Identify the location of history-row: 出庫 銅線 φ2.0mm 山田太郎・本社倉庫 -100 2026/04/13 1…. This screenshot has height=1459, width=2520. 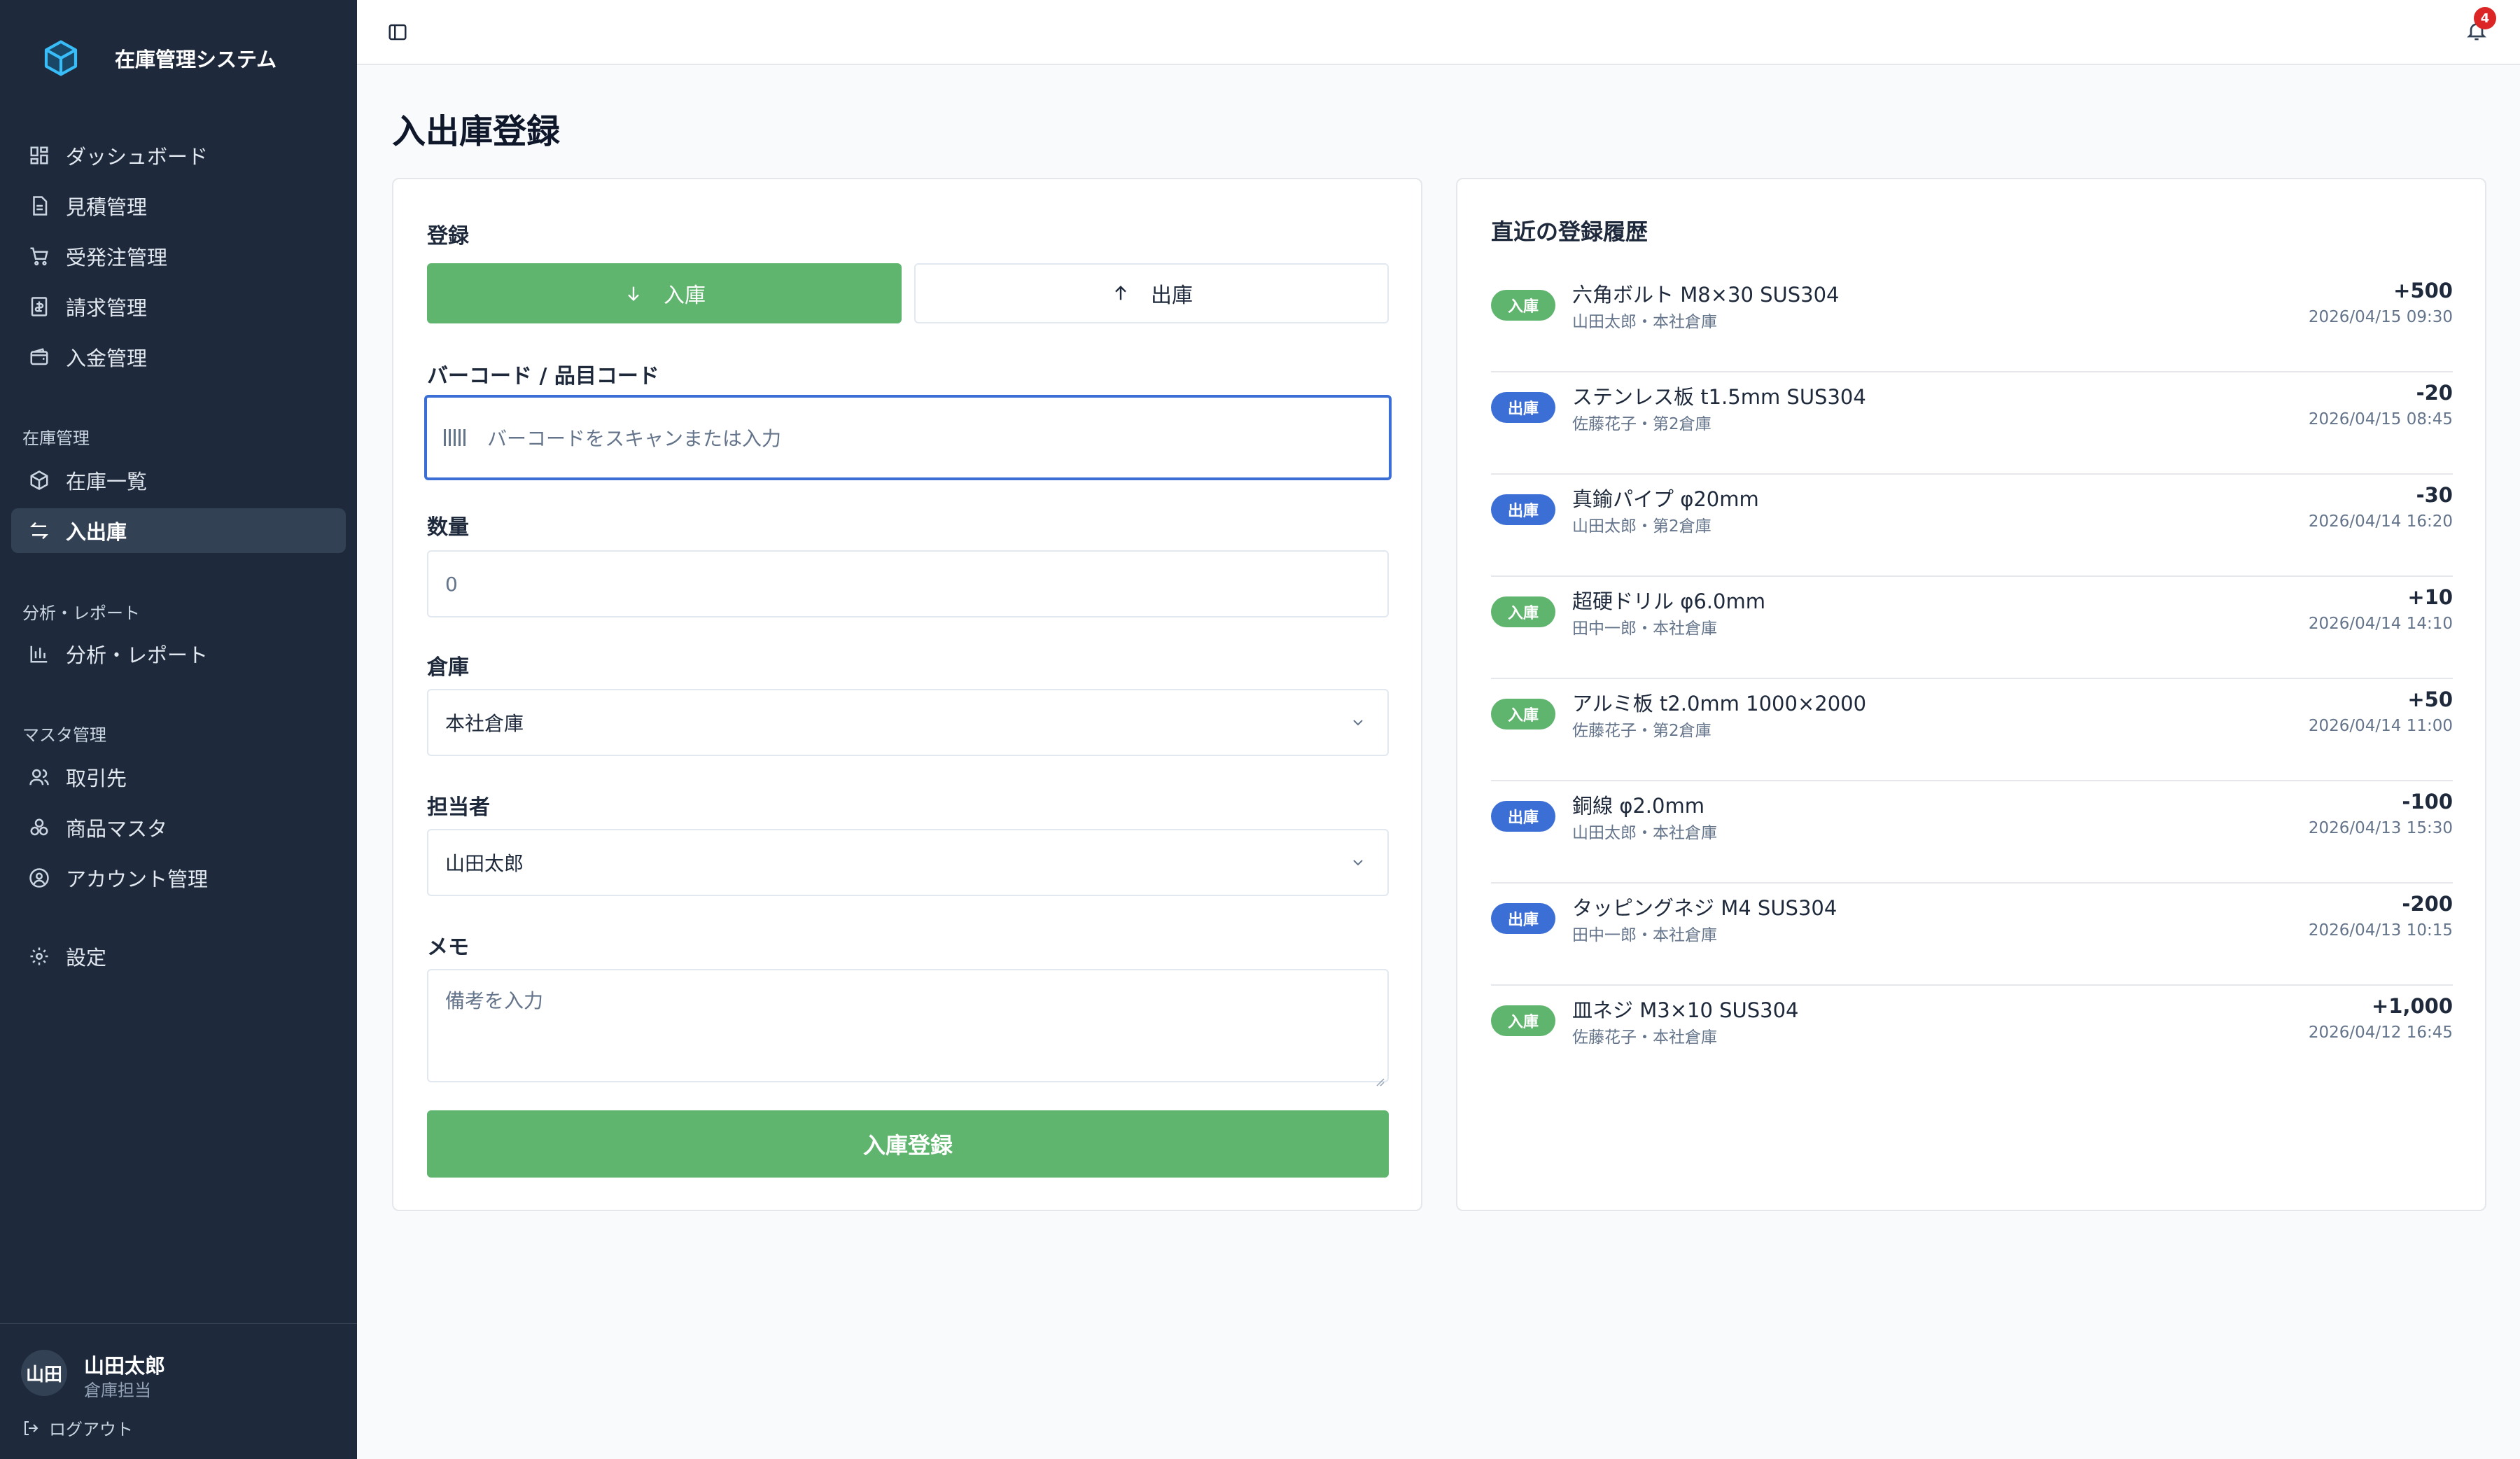
(1972, 832).